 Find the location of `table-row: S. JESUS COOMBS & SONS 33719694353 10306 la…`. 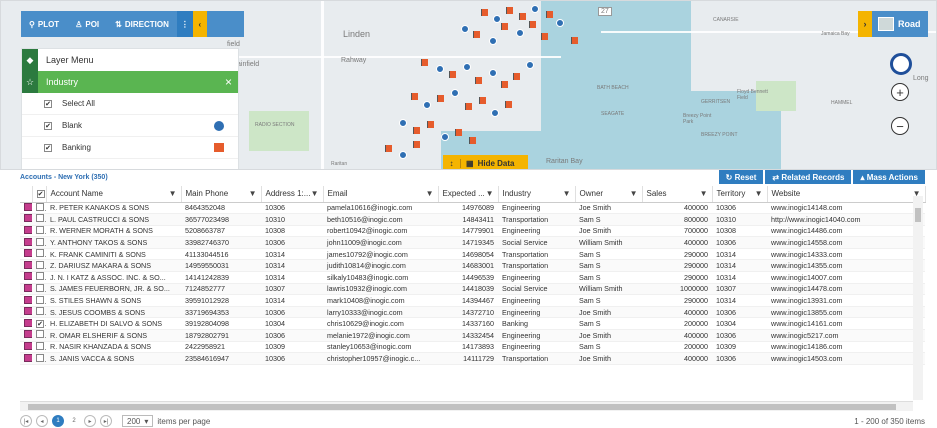

table-row: S. JESUS COOMBS & SONS 33719694353 10306 la… is located at coordinates (472, 312).